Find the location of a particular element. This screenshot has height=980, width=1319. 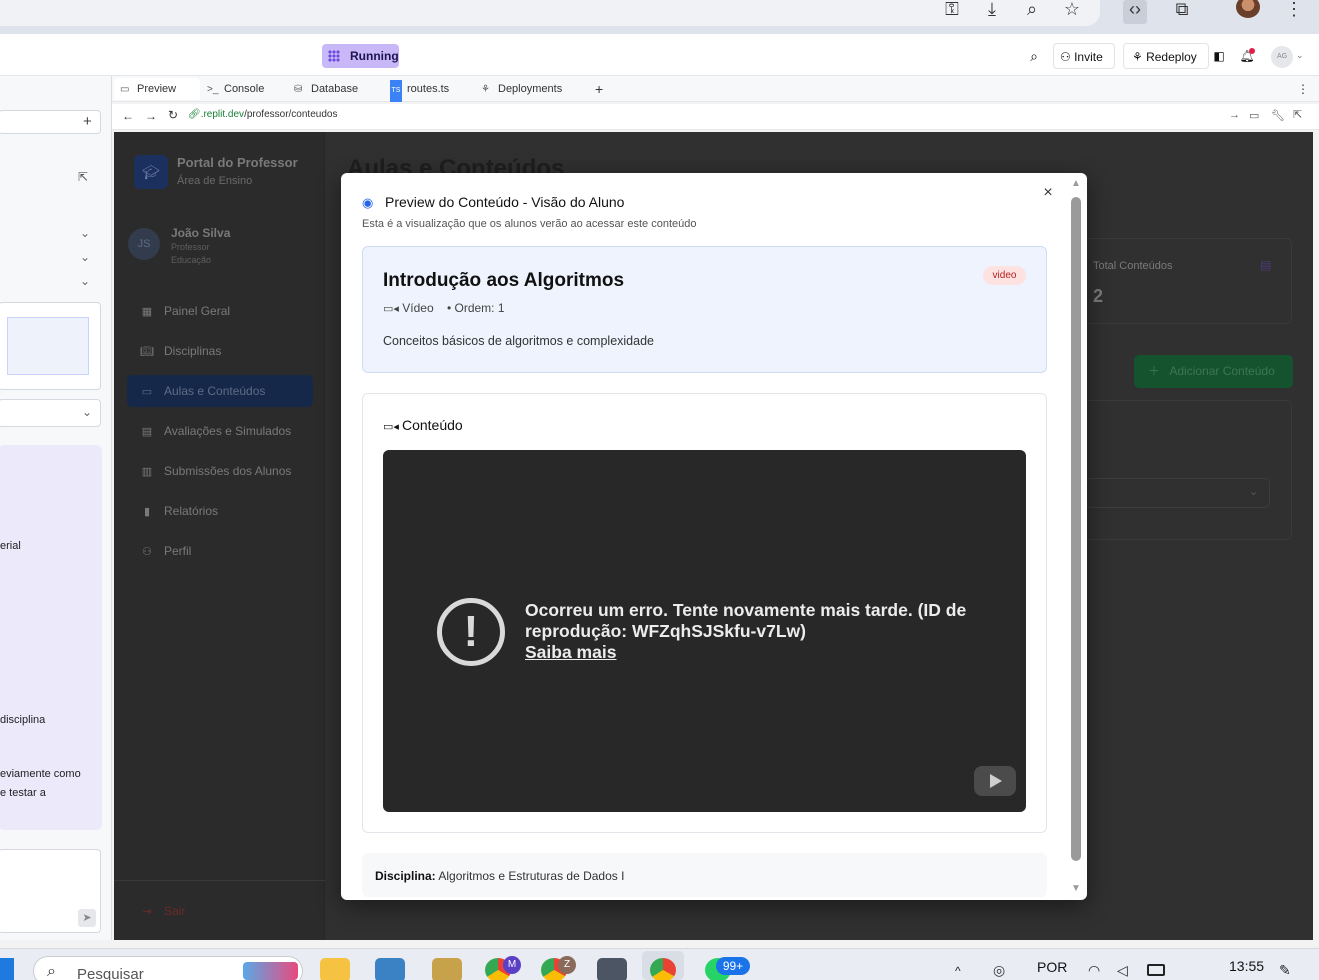

forward-arrow-icon: → is located at coordinates (151, 116).